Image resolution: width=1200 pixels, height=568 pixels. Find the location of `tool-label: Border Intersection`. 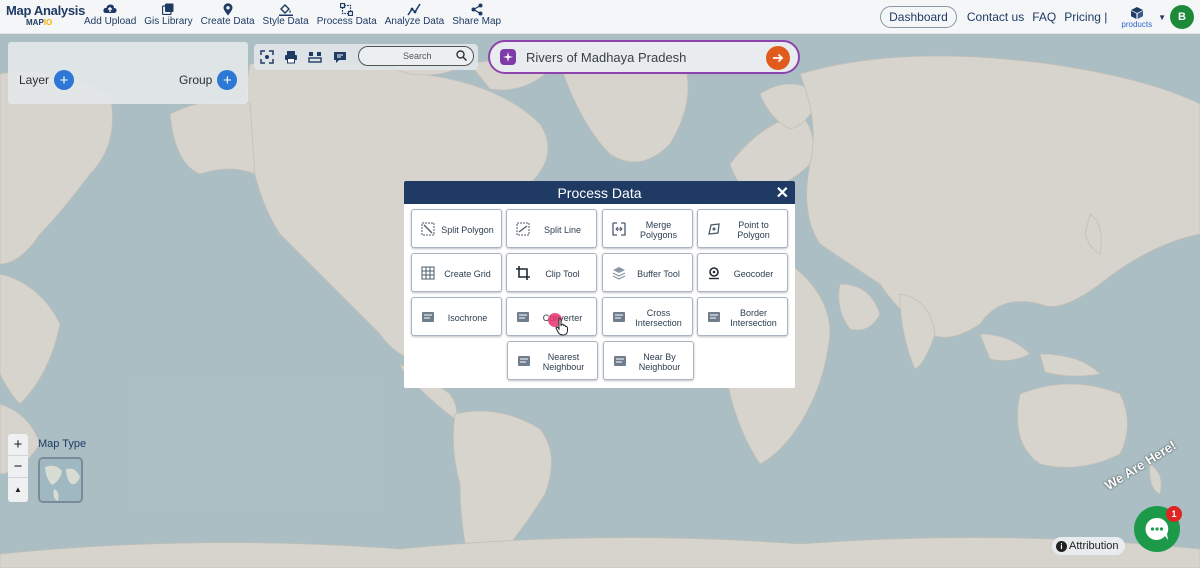

tool-label: Border Intersection is located at coordinates (753, 317).